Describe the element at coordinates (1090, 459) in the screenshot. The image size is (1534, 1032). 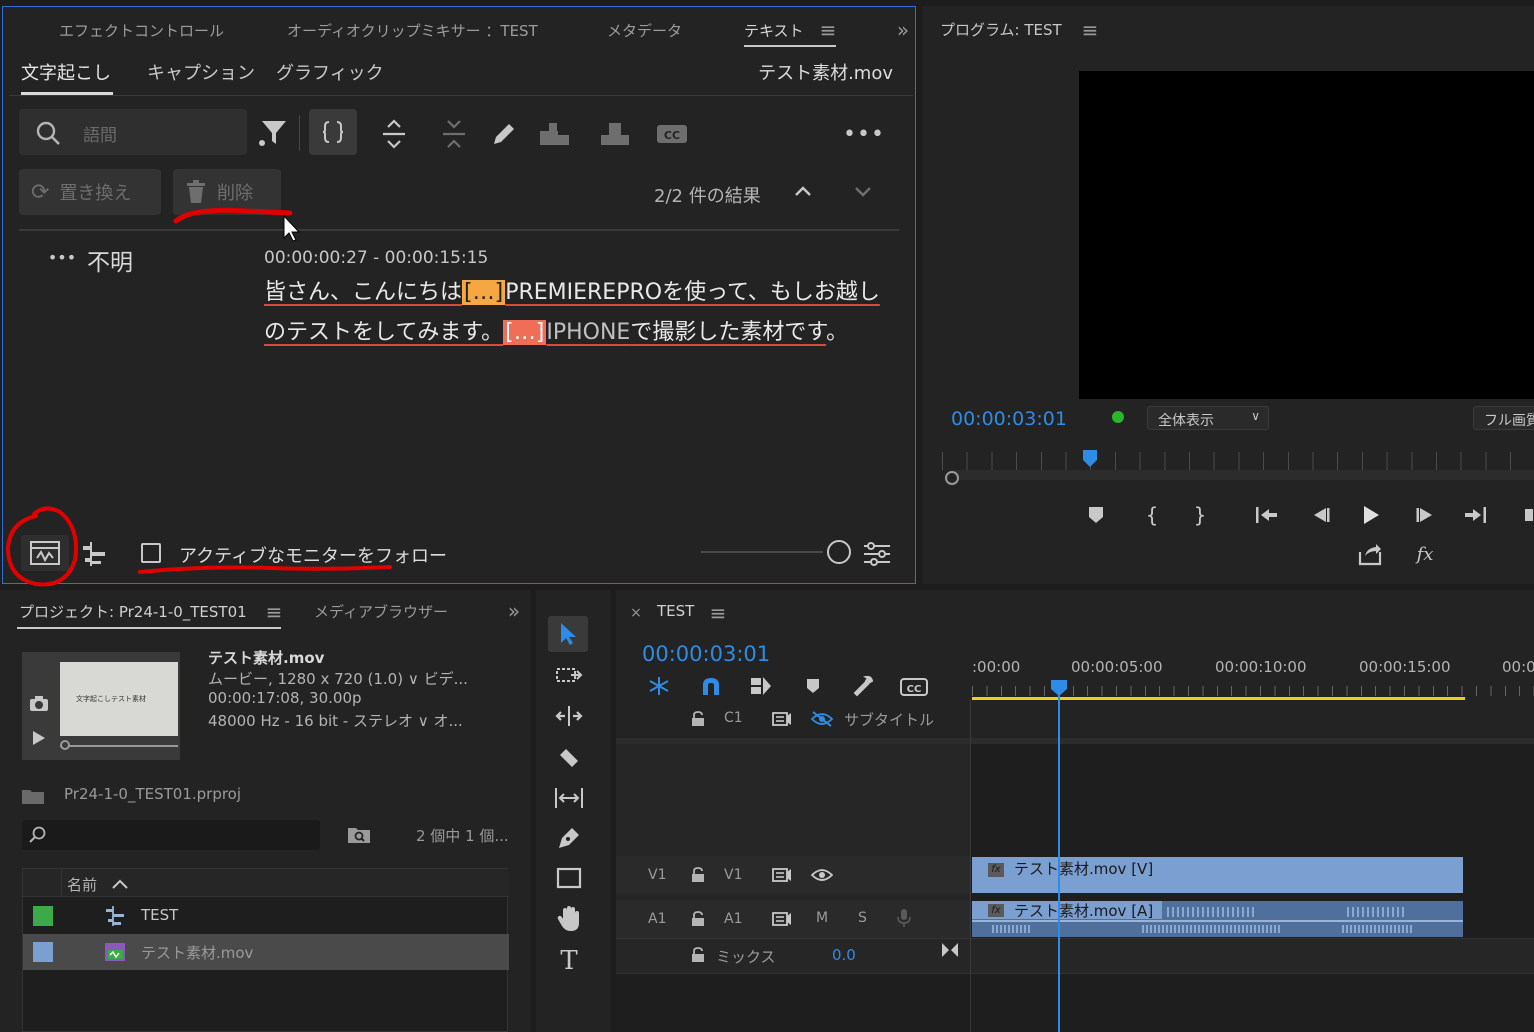
I see `playhead` at that location.